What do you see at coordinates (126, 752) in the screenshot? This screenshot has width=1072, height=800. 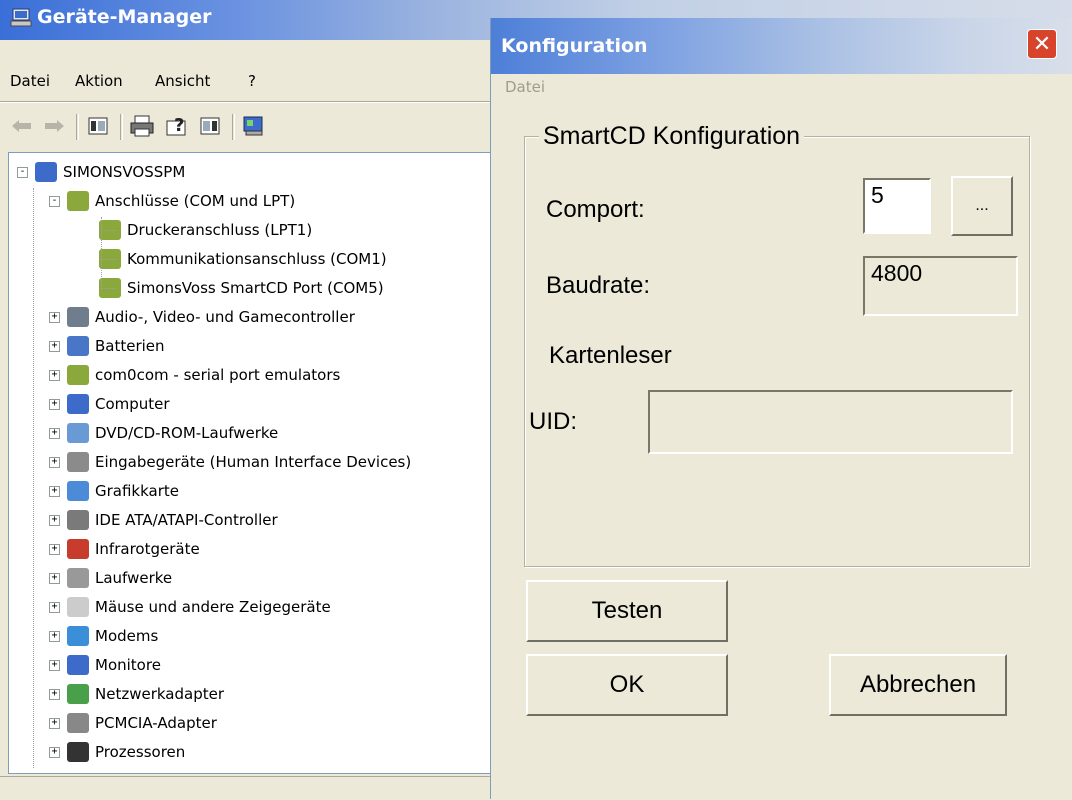 I see `device-category-node: Prozessoren` at bounding box center [126, 752].